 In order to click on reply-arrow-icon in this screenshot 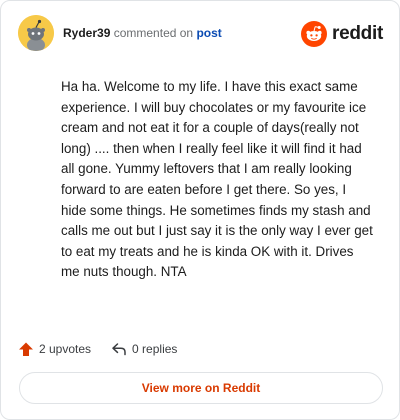, I will do `click(119, 349)`.